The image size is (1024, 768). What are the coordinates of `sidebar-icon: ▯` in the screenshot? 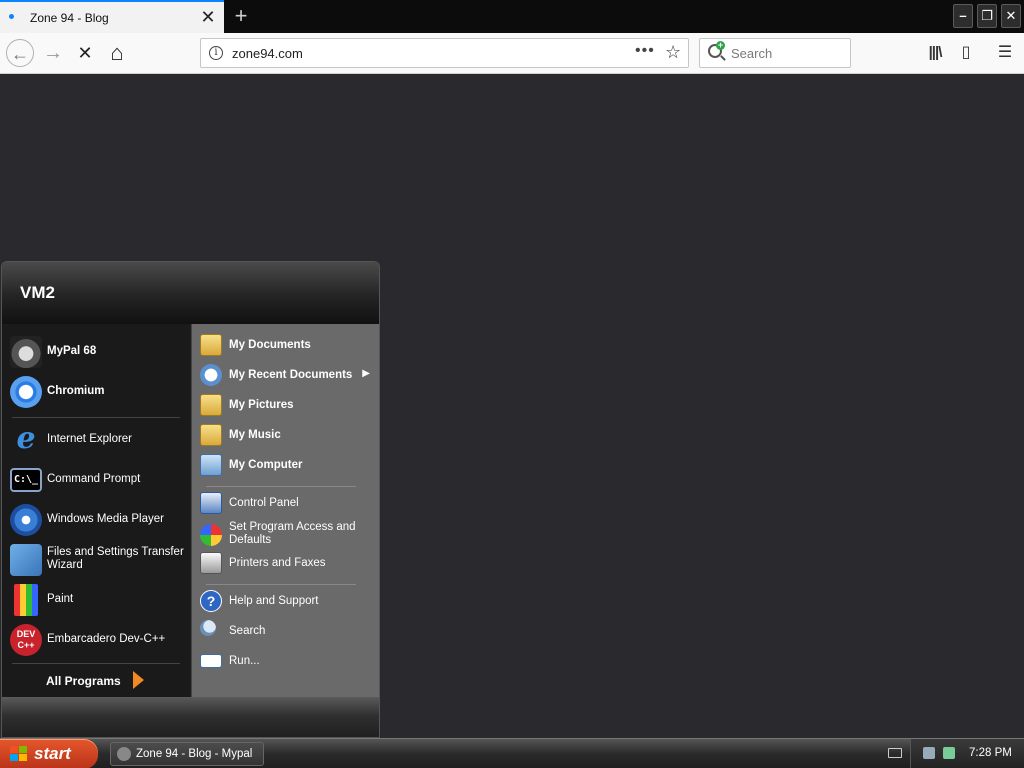 It's located at (966, 53).